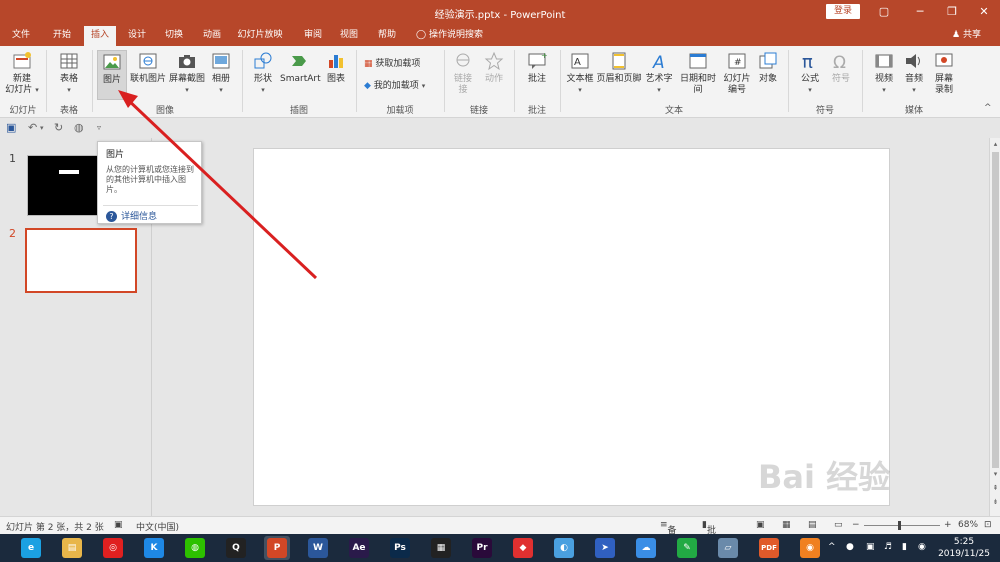 This screenshot has width=1000, height=562. Describe the element at coordinates (810, 73) in the screenshot. I see `equation-button: π 公式 ▾` at that location.